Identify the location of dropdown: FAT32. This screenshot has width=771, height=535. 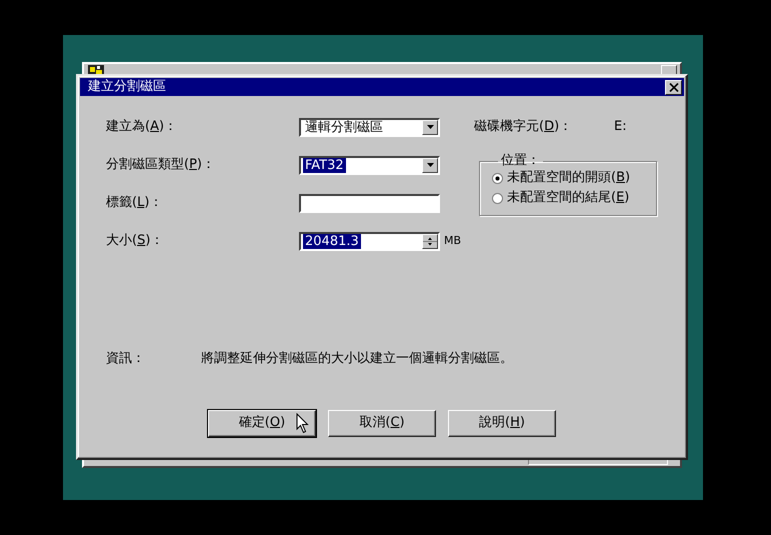
(369, 165).